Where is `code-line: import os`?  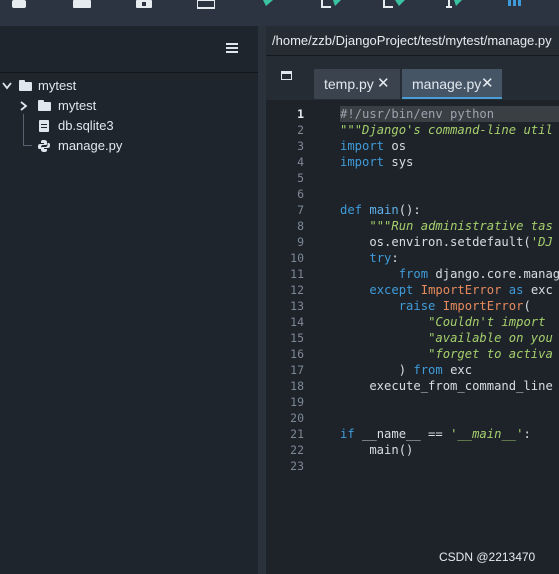 code-line: import os is located at coordinates (449, 146).